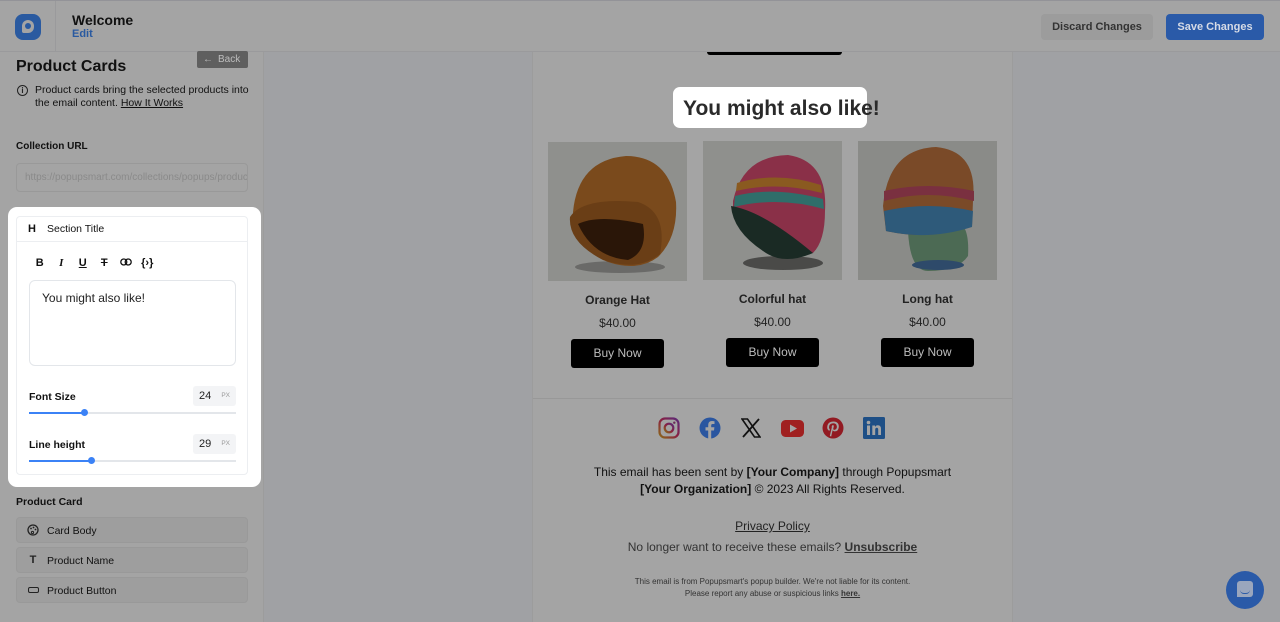  I want to click on organization-placeholder: [Your Organization], so click(696, 489).